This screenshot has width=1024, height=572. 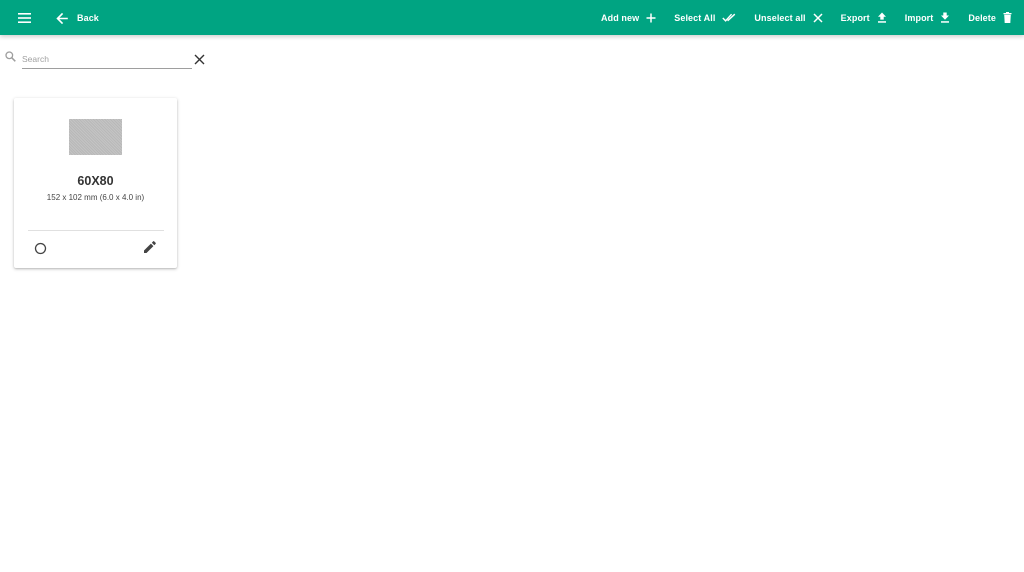 I want to click on radio-unchecked-icon, so click(x=40, y=248).